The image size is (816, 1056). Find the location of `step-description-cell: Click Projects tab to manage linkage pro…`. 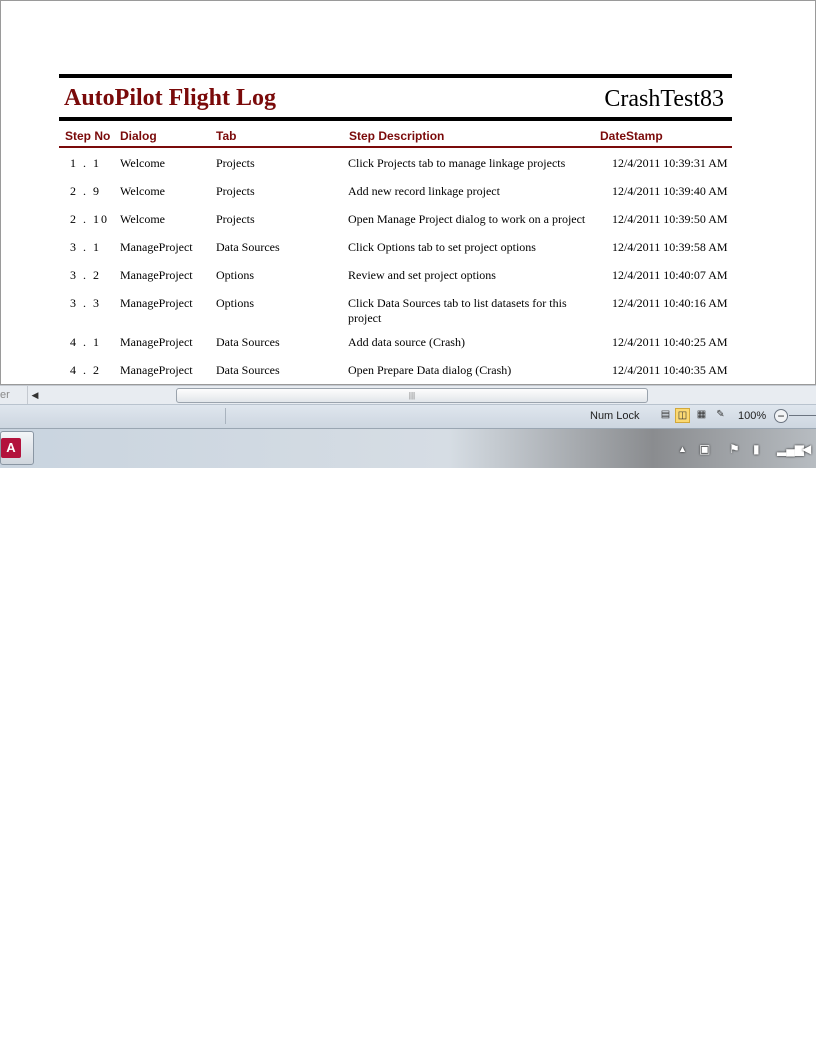

step-description-cell: Click Projects tab to manage linkage pro… is located at coordinates (457, 163).